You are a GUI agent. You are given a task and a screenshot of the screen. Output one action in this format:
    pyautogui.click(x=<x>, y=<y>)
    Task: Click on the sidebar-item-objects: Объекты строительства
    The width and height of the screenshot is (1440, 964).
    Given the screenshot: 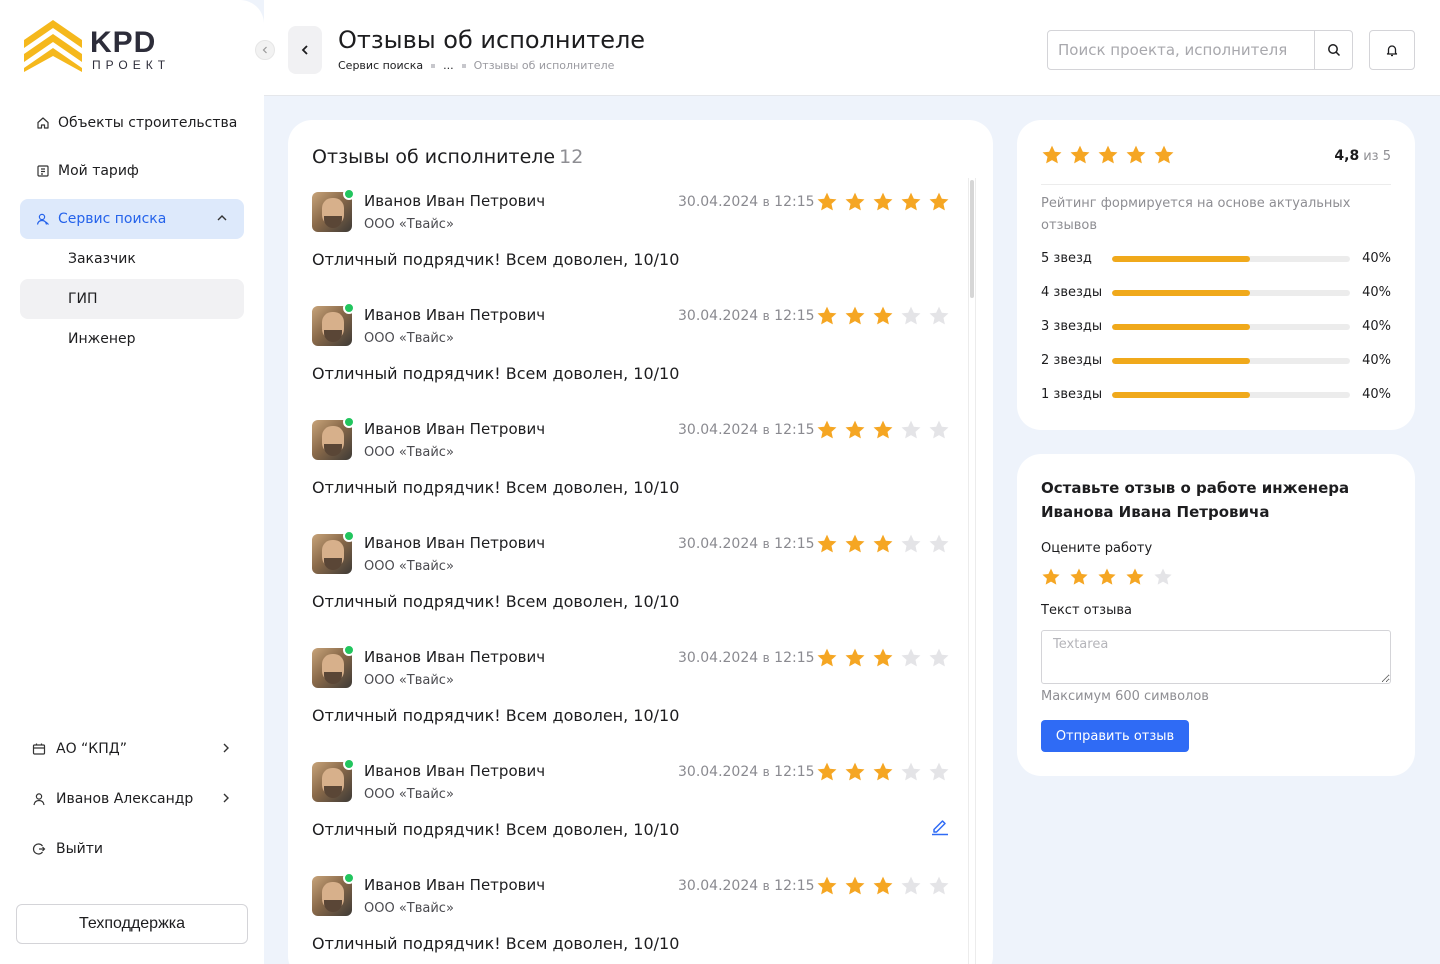 What is the action you would take?
    pyautogui.click(x=132, y=123)
    